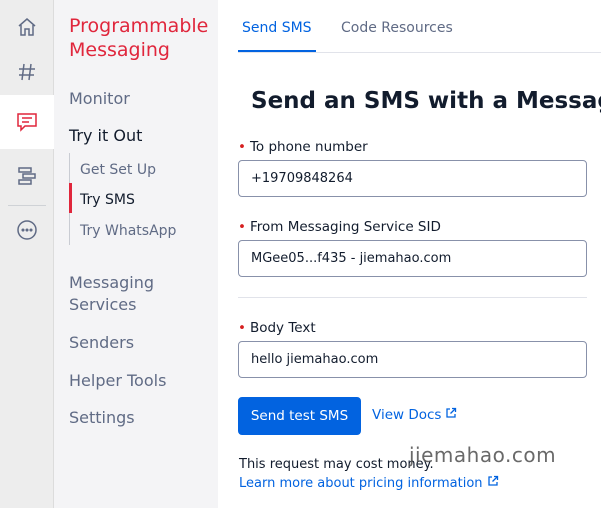 The height and width of the screenshot is (508, 601). What do you see at coordinates (27, 27) in the screenshot?
I see `home-icon` at bounding box center [27, 27].